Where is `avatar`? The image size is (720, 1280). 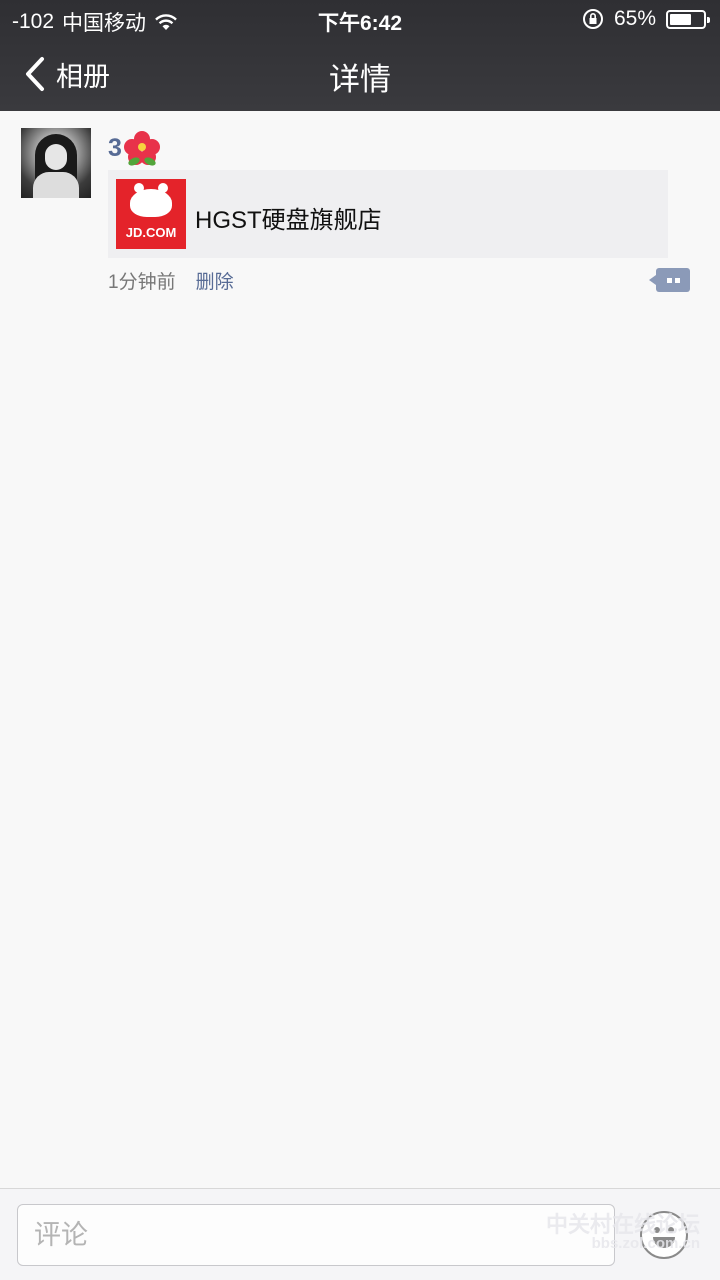
avatar is located at coordinates (56, 163).